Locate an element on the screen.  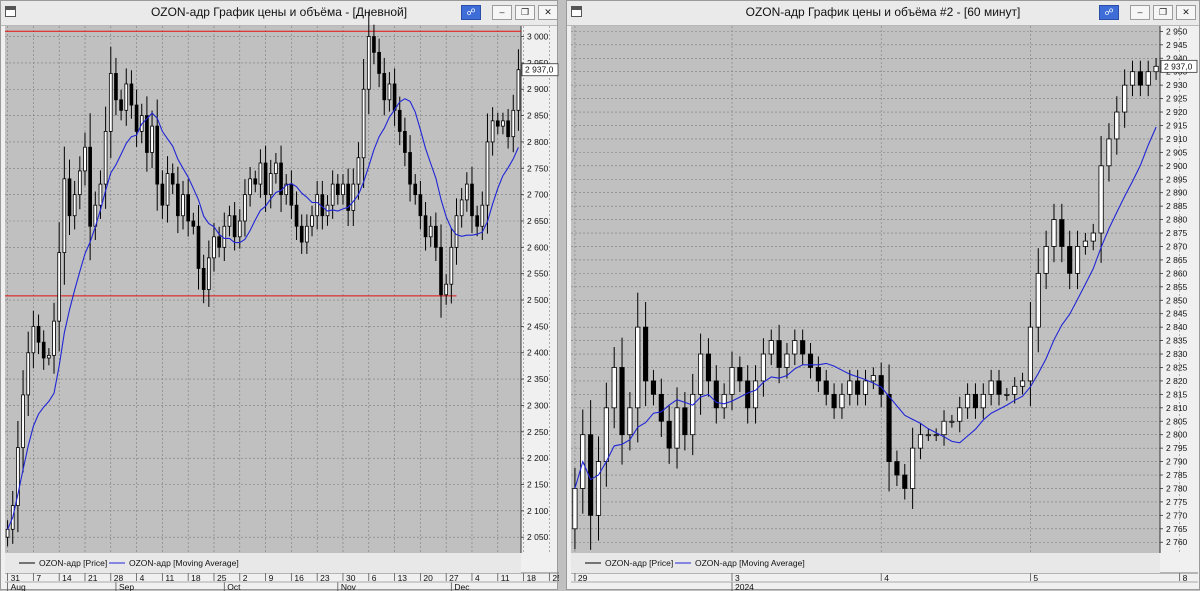
y-tick-label: 2 150 is located at coordinates (538, 484).